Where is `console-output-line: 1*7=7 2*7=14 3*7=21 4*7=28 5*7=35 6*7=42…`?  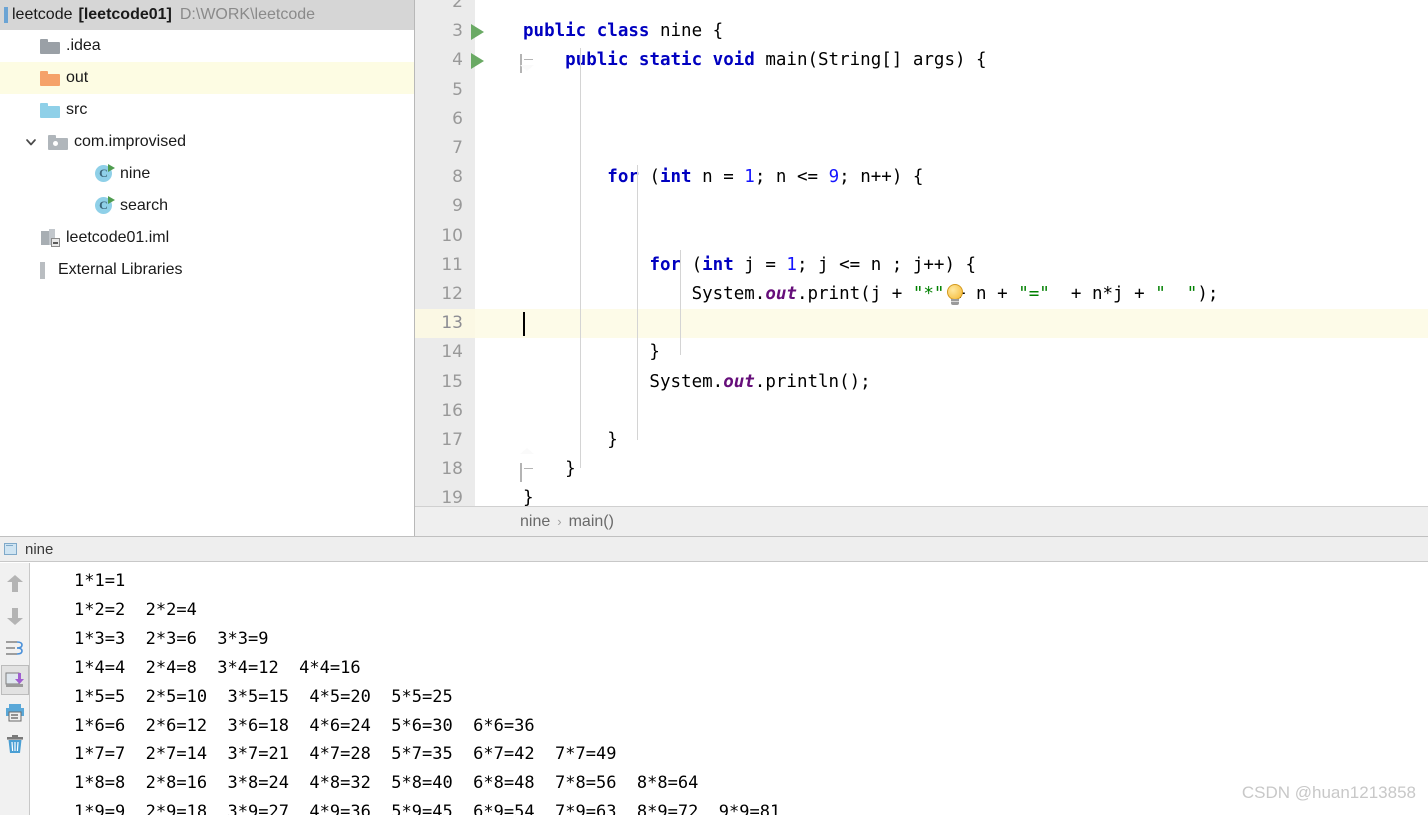
console-output-line: 1*7=7 2*7=14 3*7=21 4*7=28 5*7=35 6*7=42… is located at coordinates (355, 754).